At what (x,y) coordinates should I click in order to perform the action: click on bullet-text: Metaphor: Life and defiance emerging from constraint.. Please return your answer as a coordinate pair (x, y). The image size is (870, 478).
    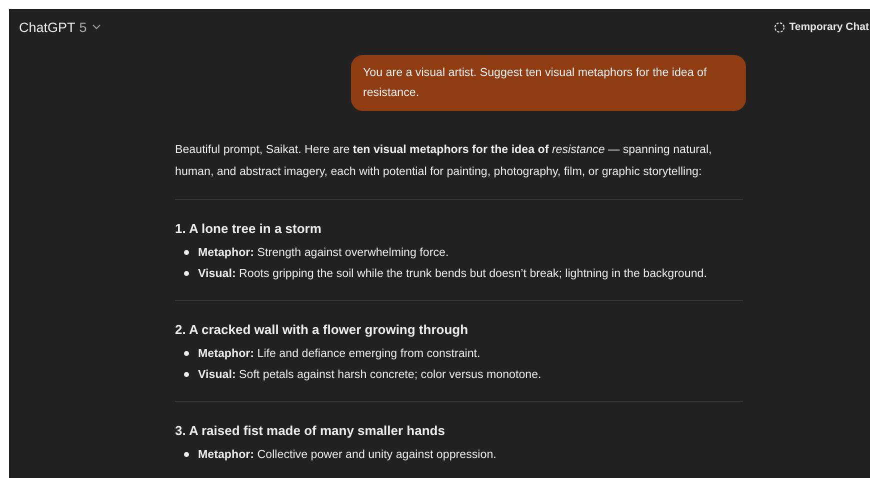
    Looking at the image, I should click on (339, 354).